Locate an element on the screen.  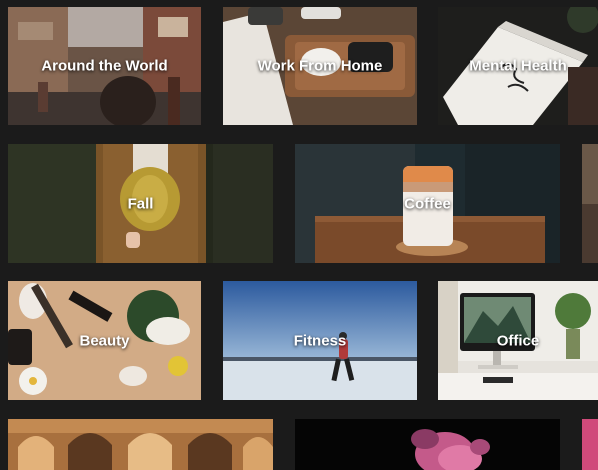
category-tile-beauty: Beauty is located at coordinates (104, 340).